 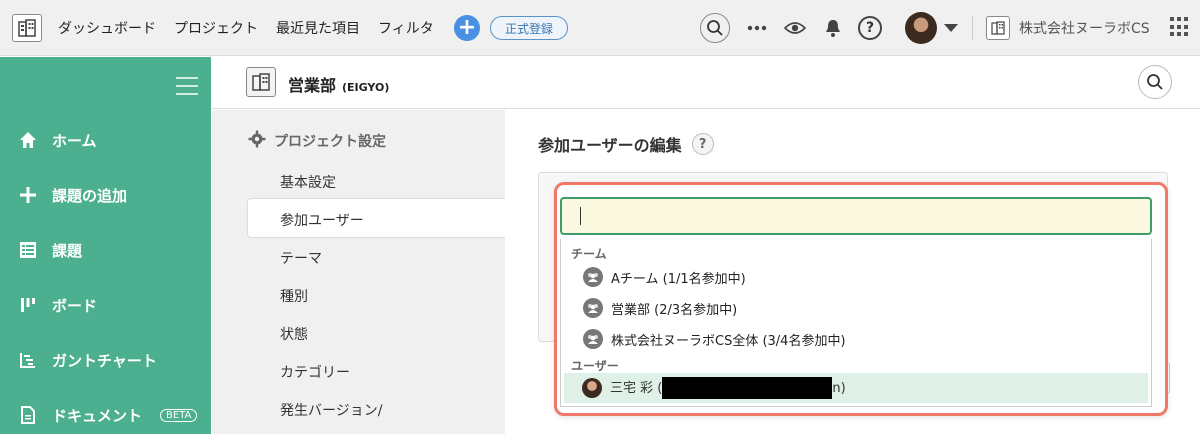 I want to click on project-title: 営業部, so click(x=312, y=85).